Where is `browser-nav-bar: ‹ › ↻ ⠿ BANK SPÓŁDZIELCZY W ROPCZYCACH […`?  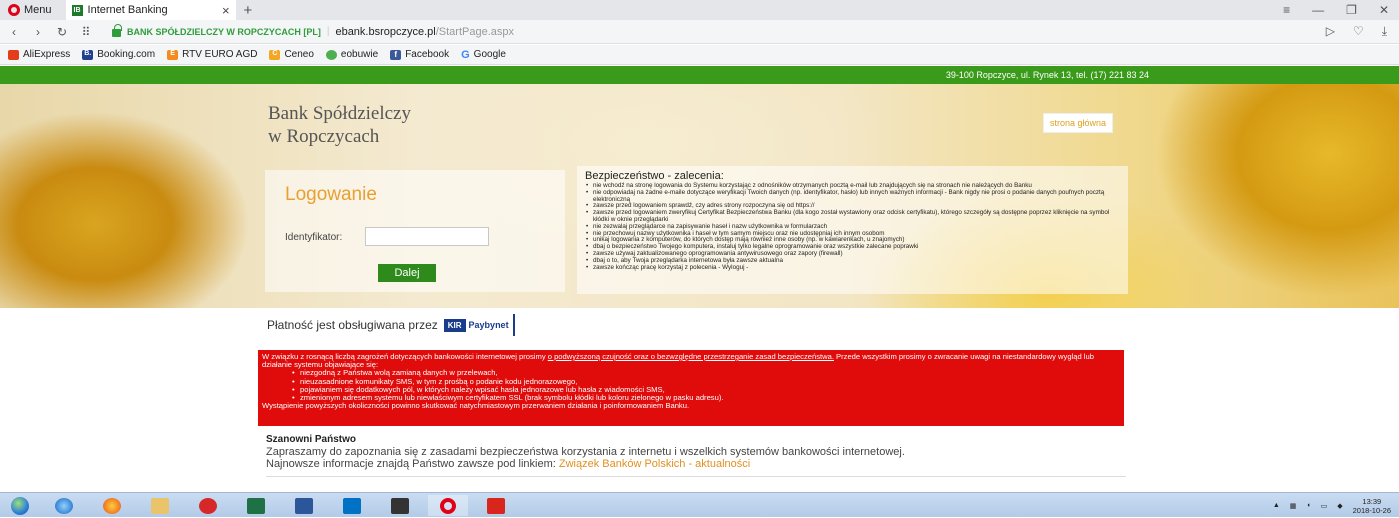 browser-nav-bar: ‹ › ↻ ⠿ BANK SPÓŁDZIELCZY W ROPCZYCACH [… is located at coordinates (699, 32).